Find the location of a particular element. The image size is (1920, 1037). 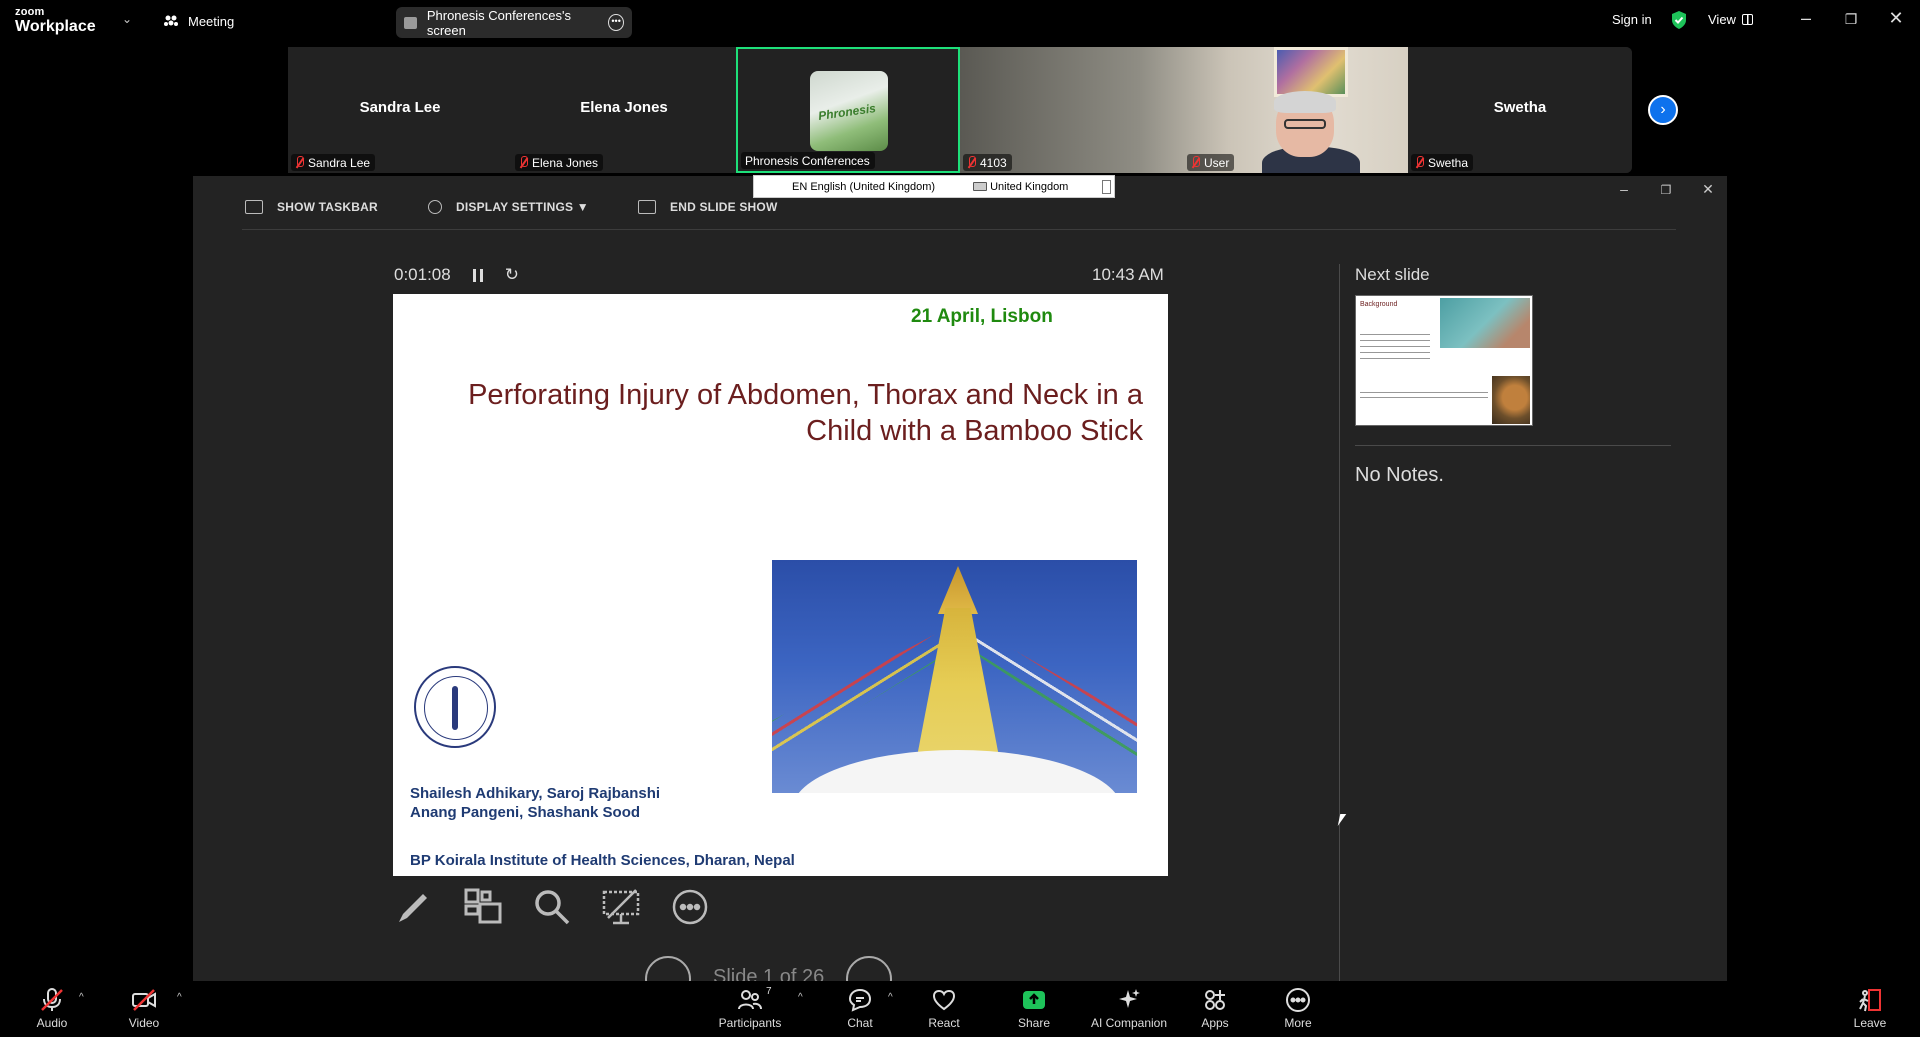

leave-label: Leave is located at coordinates (1870, 1023).